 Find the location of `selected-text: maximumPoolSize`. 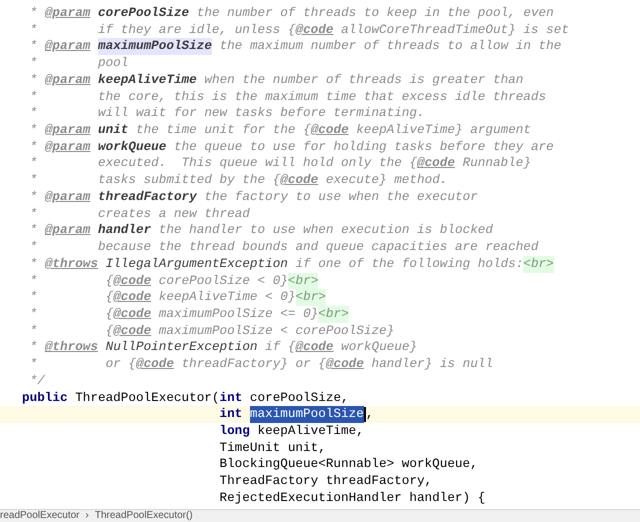

selected-text: maximumPoolSize is located at coordinates (307, 414).